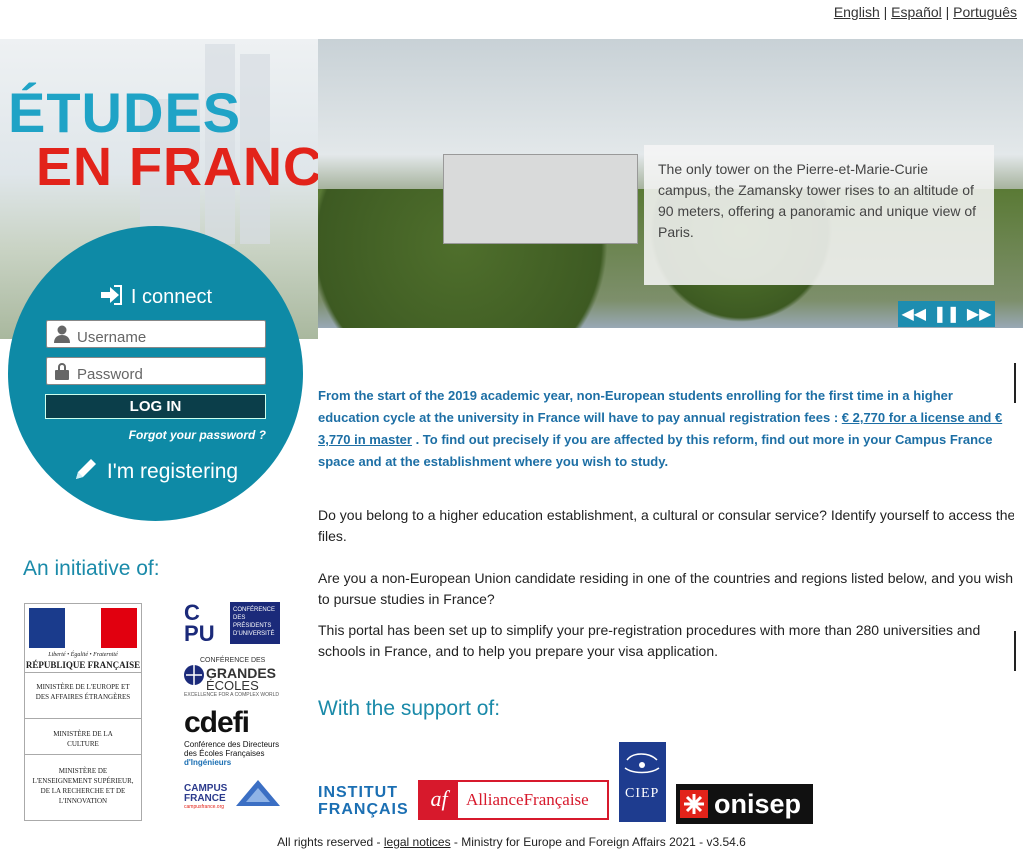 This screenshot has width=1023, height=862. I want to click on lang-spanish: Español, so click(916, 12).